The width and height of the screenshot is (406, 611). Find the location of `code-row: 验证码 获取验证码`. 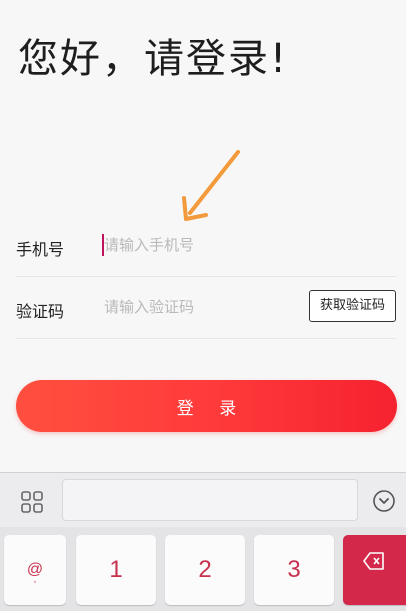

code-row: 验证码 获取验证码 is located at coordinates (206, 308).